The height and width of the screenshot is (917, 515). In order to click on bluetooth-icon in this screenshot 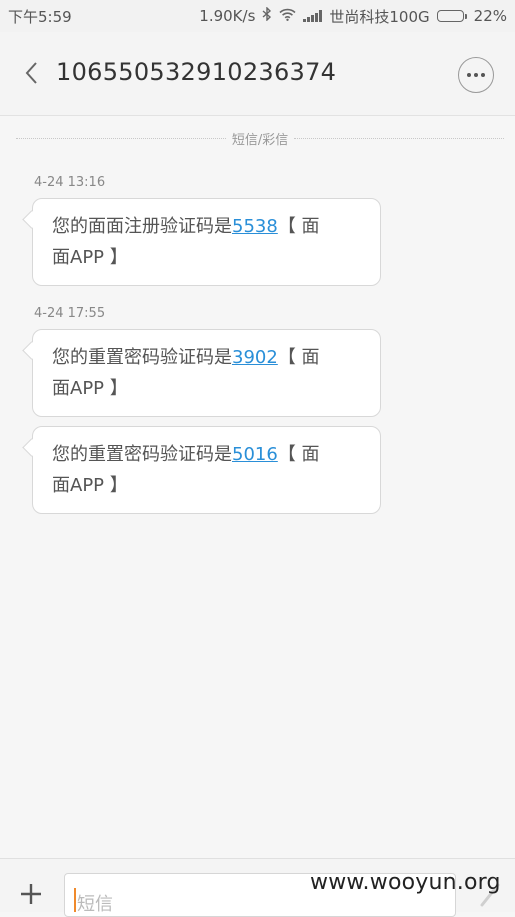, I will do `click(267, 15)`.